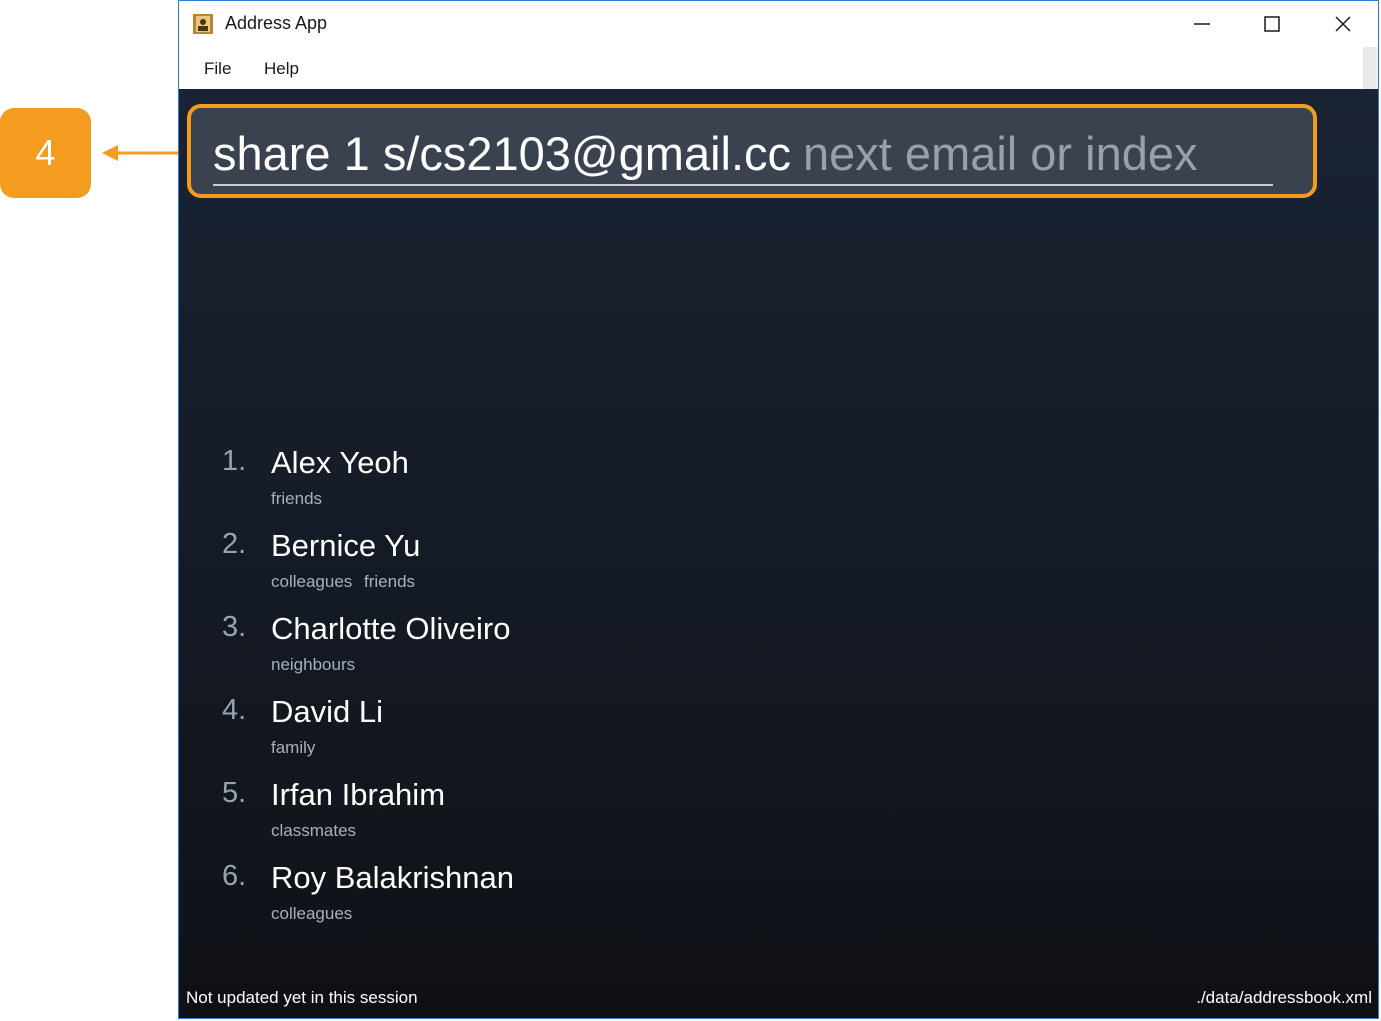 This screenshot has width=1381, height=1021. I want to click on maximize-icon, so click(1272, 24).